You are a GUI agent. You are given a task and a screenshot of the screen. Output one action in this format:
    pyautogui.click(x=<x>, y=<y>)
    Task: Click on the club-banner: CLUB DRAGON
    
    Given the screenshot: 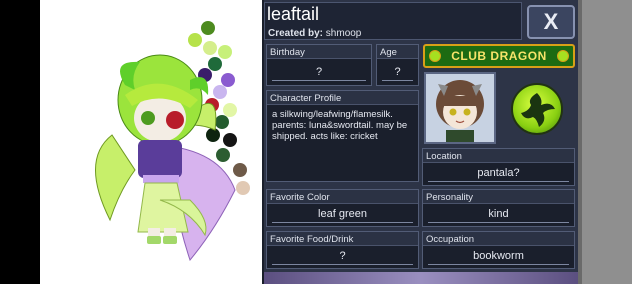 What is the action you would take?
    pyautogui.click(x=499, y=56)
    